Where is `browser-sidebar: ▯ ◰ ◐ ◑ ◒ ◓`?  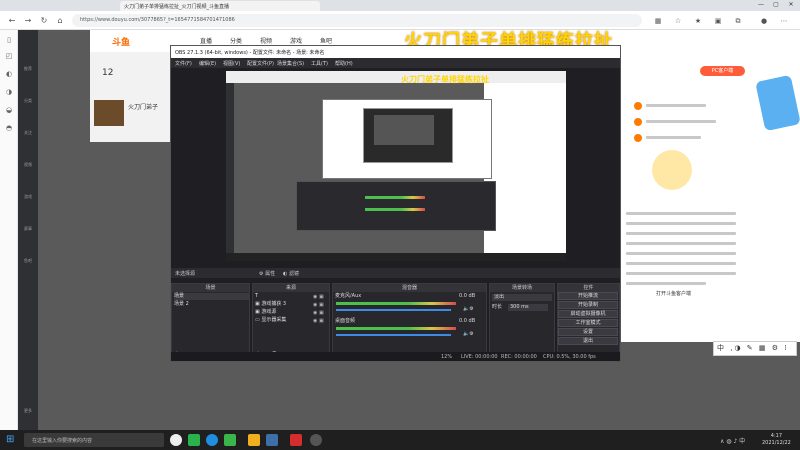 browser-sidebar: ▯ ◰ ◐ ◑ ◒ ◓ is located at coordinates (9, 230).